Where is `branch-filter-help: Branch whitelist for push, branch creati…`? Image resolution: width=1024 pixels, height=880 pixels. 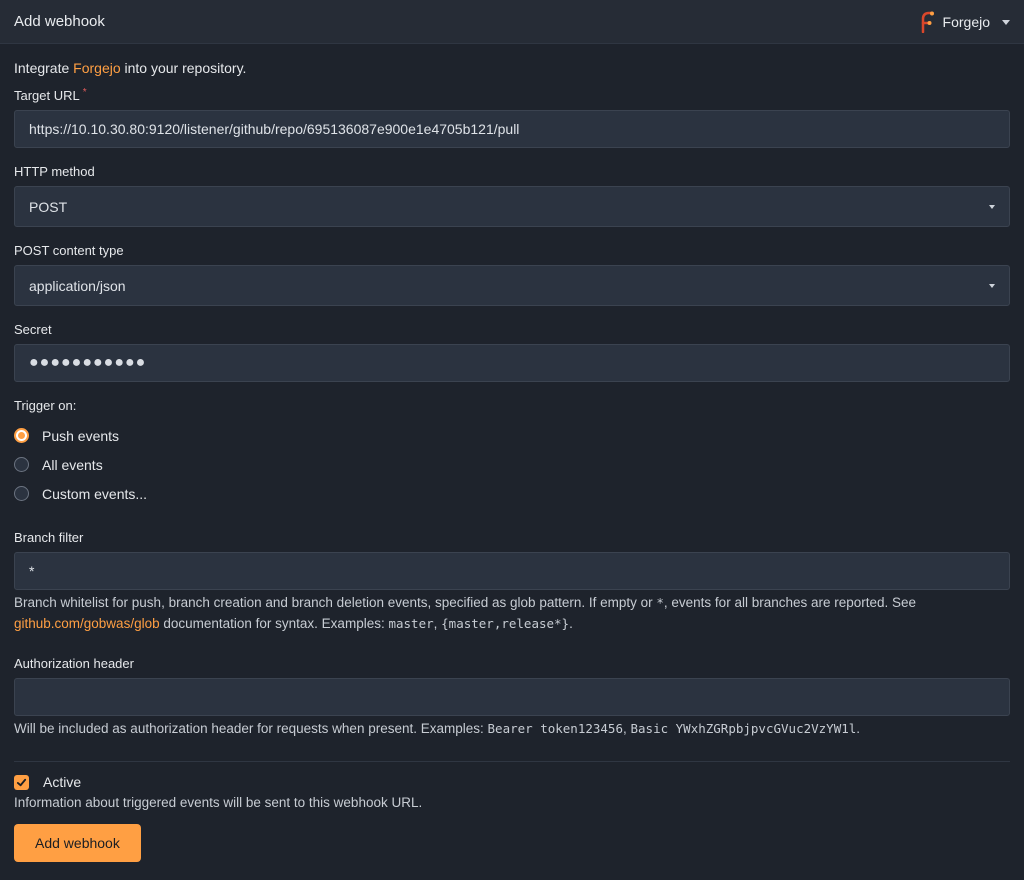 branch-filter-help: Branch whitelist for push, branch creati… is located at coordinates (465, 613).